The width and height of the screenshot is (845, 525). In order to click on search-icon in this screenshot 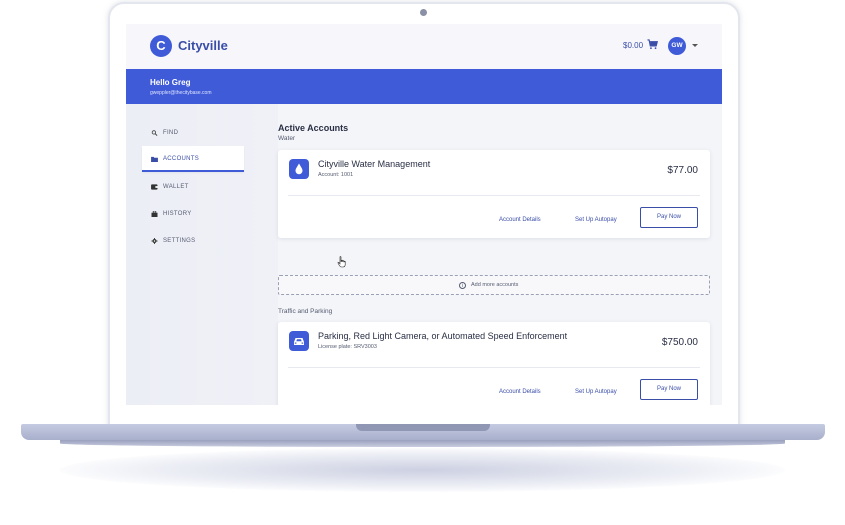, I will do `click(154, 133)`.